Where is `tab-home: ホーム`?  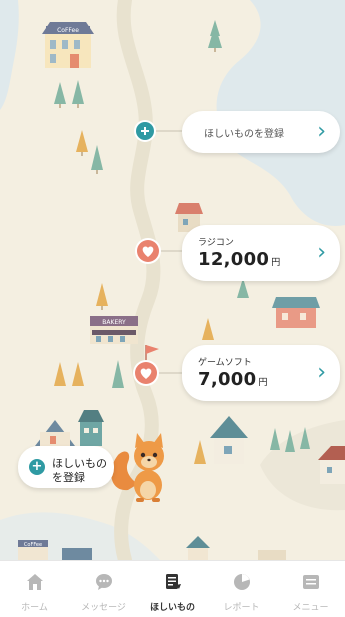 tab-home: ホーム is located at coordinates (34, 589).